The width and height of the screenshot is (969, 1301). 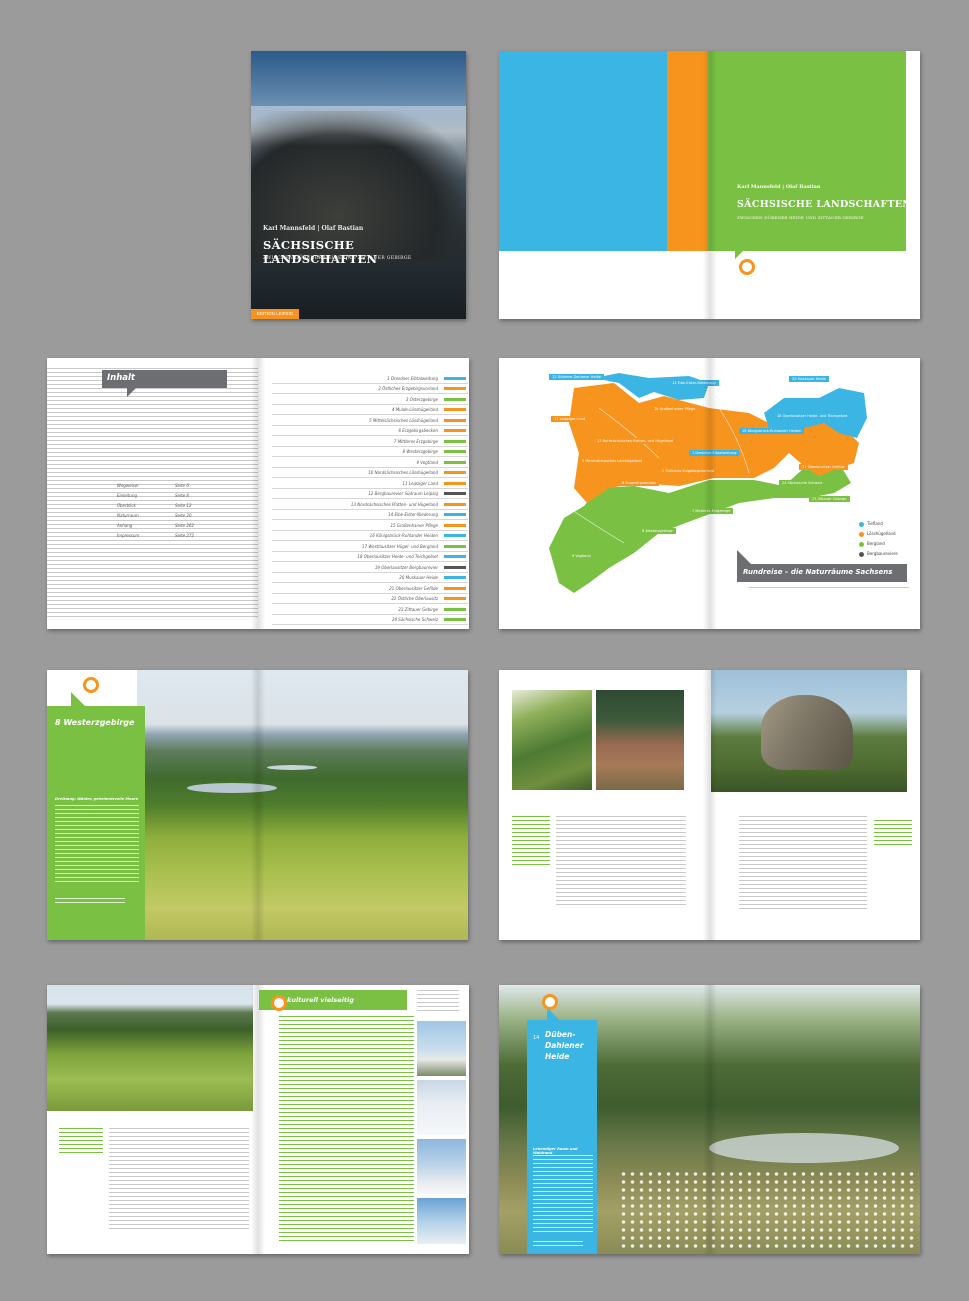 What do you see at coordinates (803, 863) in the screenshot?
I see `right-body-text` at bounding box center [803, 863].